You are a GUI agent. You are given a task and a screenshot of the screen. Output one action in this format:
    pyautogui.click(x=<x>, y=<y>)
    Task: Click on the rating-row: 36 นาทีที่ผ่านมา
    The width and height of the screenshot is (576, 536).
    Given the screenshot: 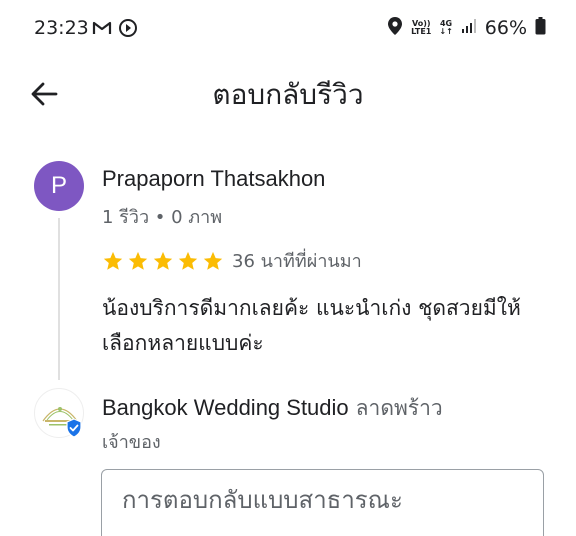 What is the action you would take?
    pyautogui.click(x=232, y=260)
    